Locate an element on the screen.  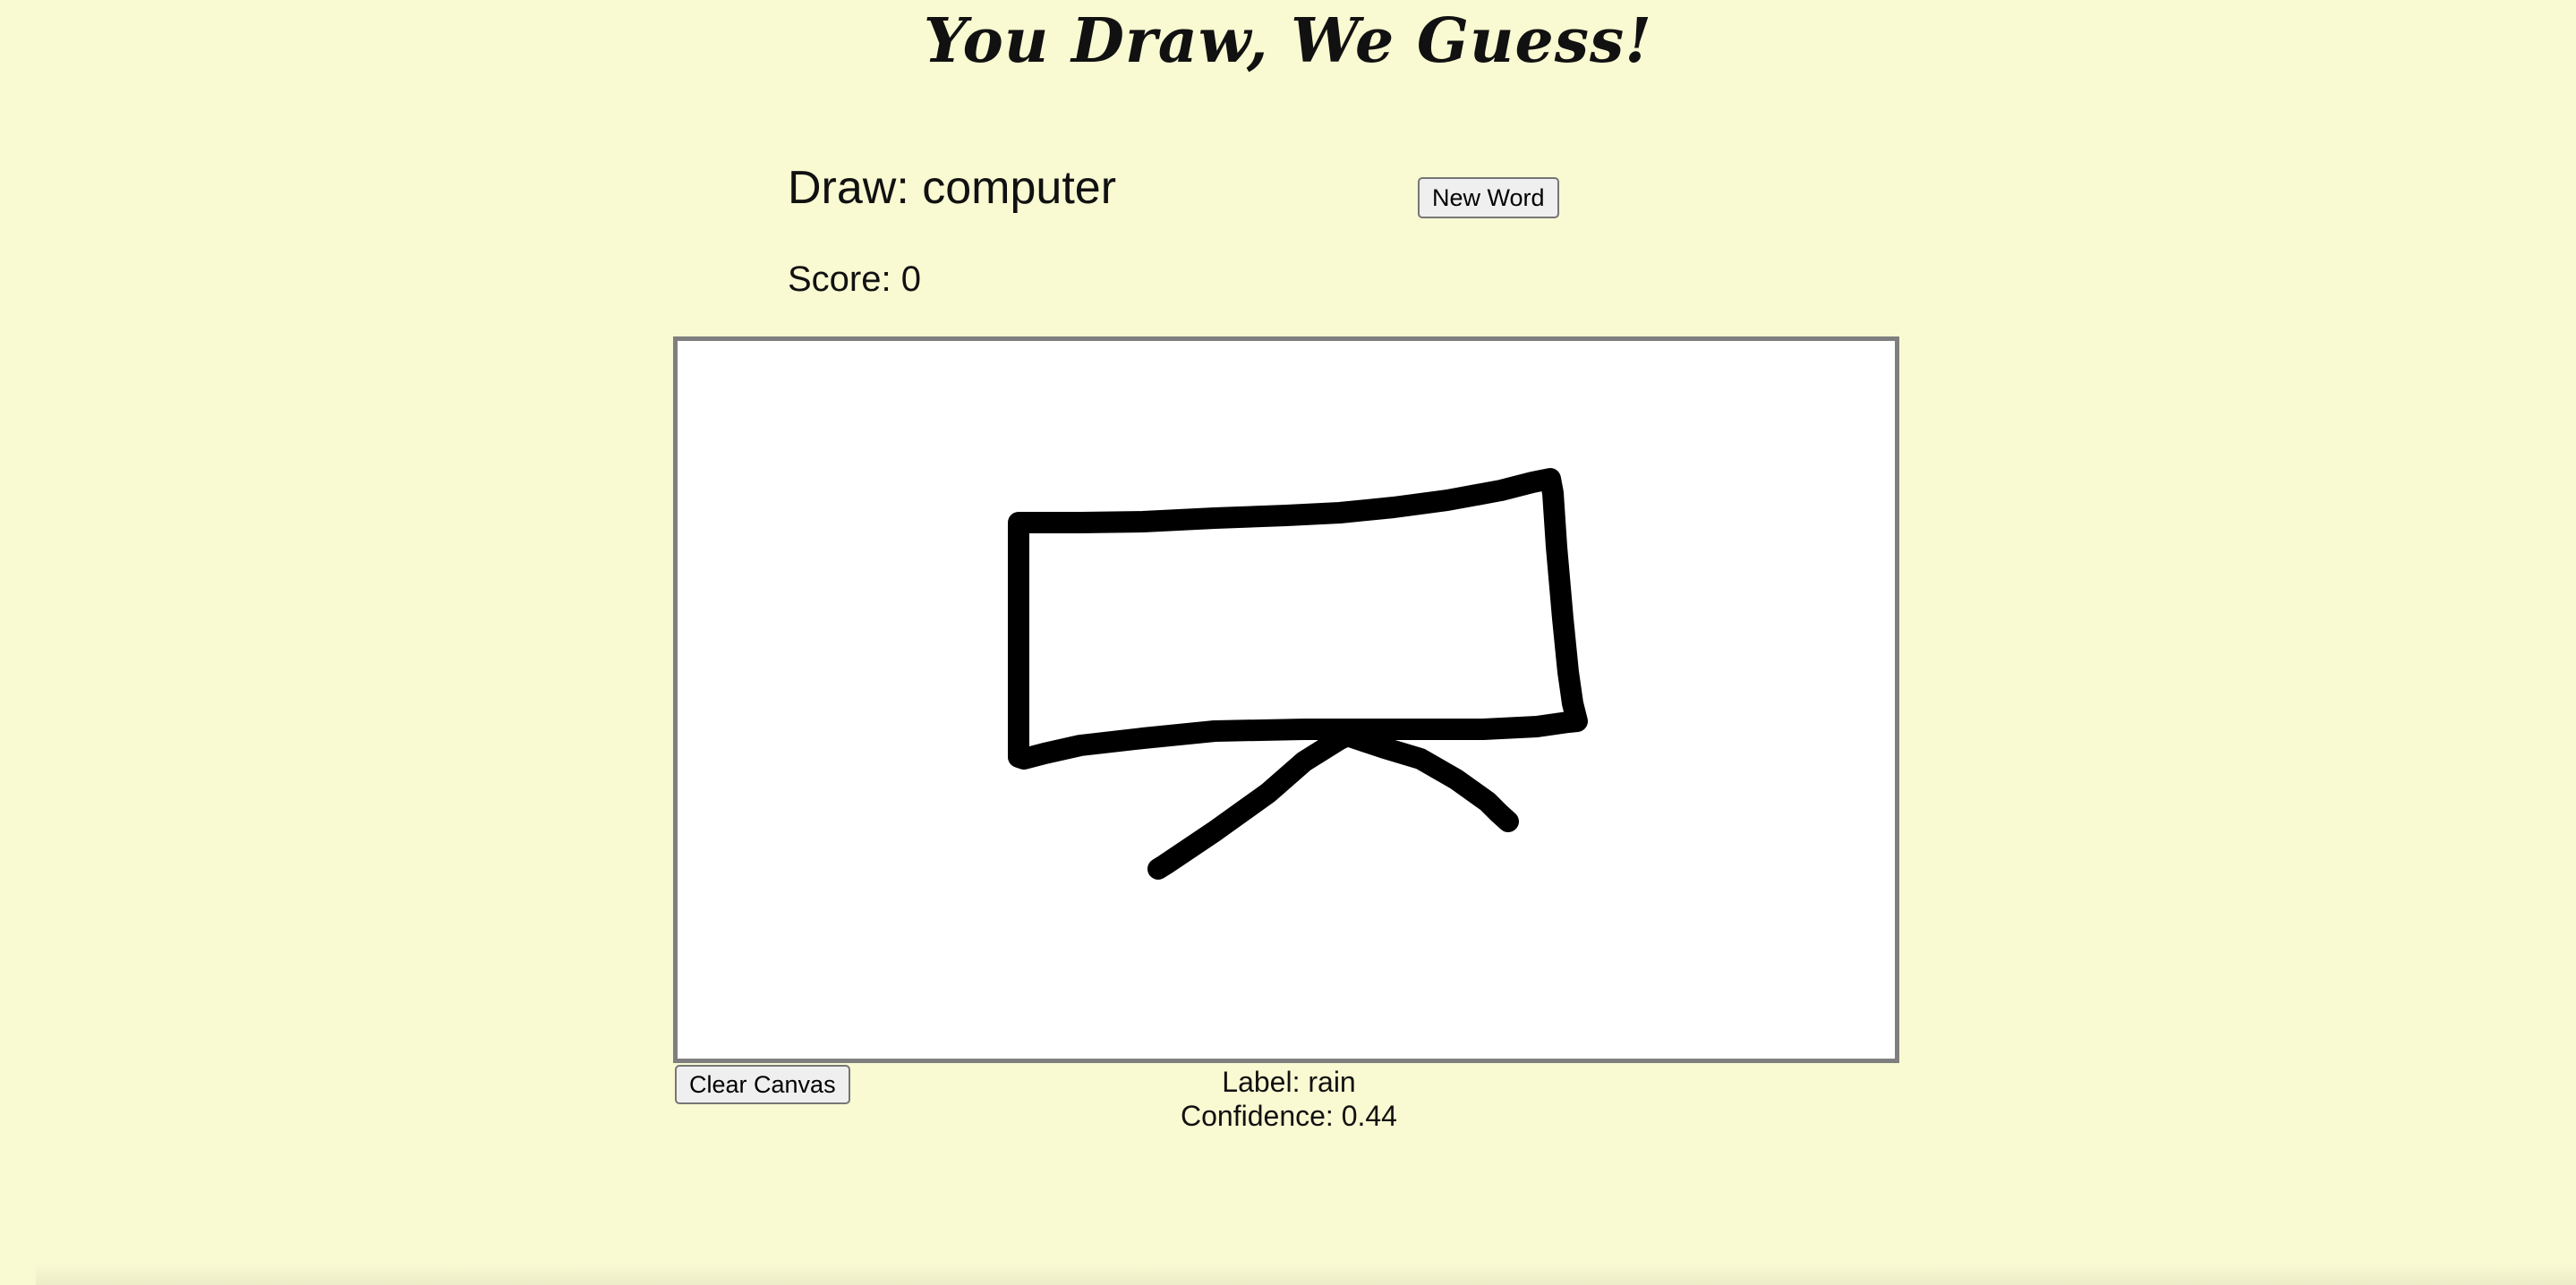
prediction-confidence-prefix: Confidence: is located at coordinates (1257, 1116).